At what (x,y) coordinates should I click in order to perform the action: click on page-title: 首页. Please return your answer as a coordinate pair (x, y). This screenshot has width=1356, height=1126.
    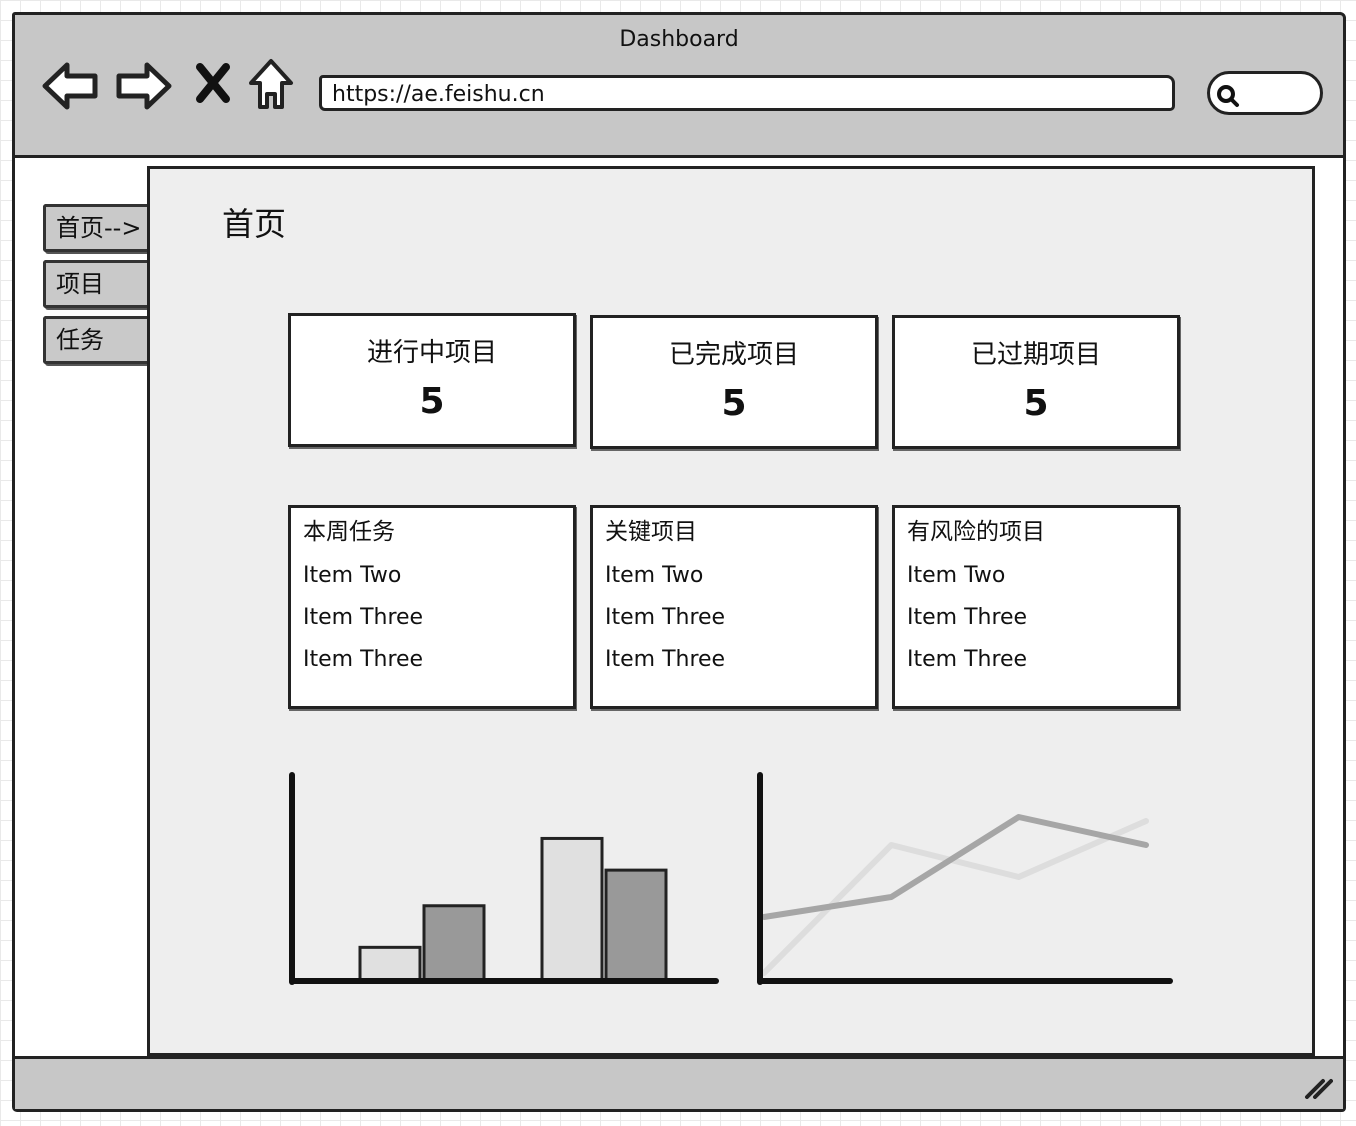
    Looking at the image, I should click on (254, 224).